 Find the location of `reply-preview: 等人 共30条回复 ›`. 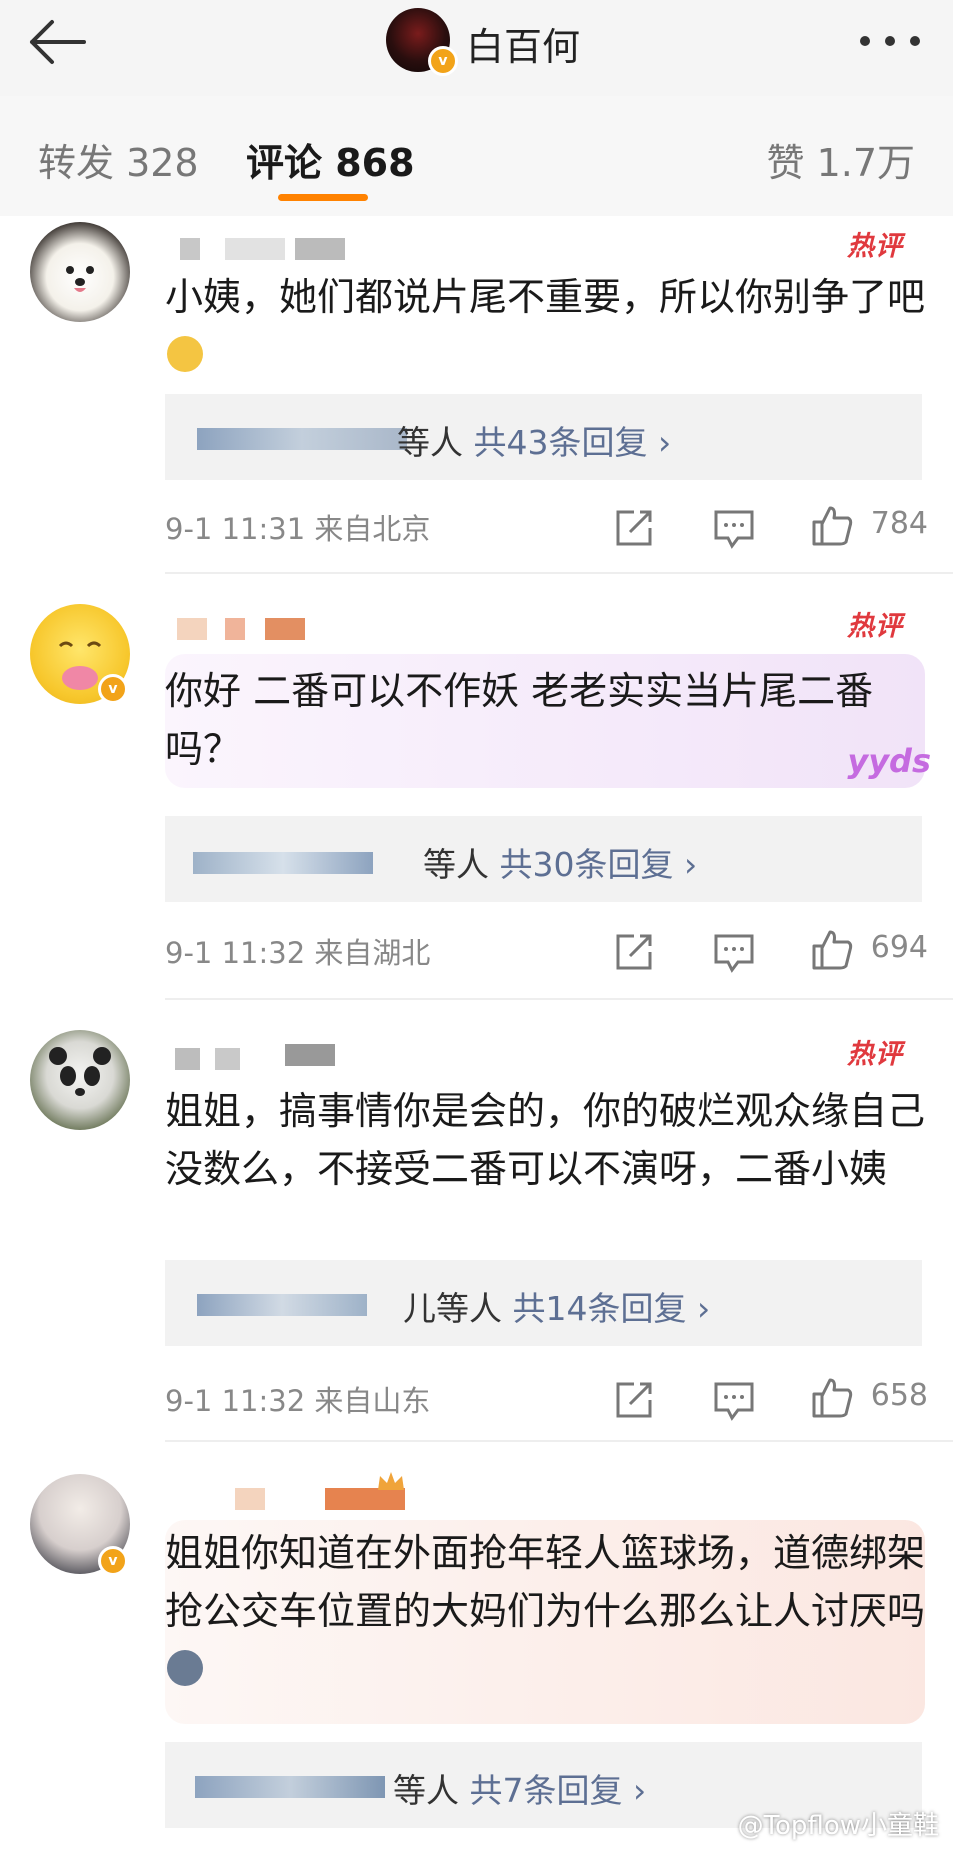

reply-preview: 等人 共30条回复 › is located at coordinates (543, 859).